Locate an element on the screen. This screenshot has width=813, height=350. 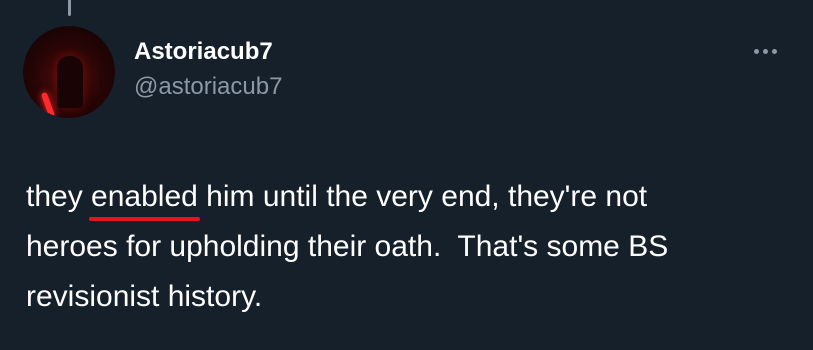
spellcheck-underlined-word: enabled is located at coordinates (144, 197).